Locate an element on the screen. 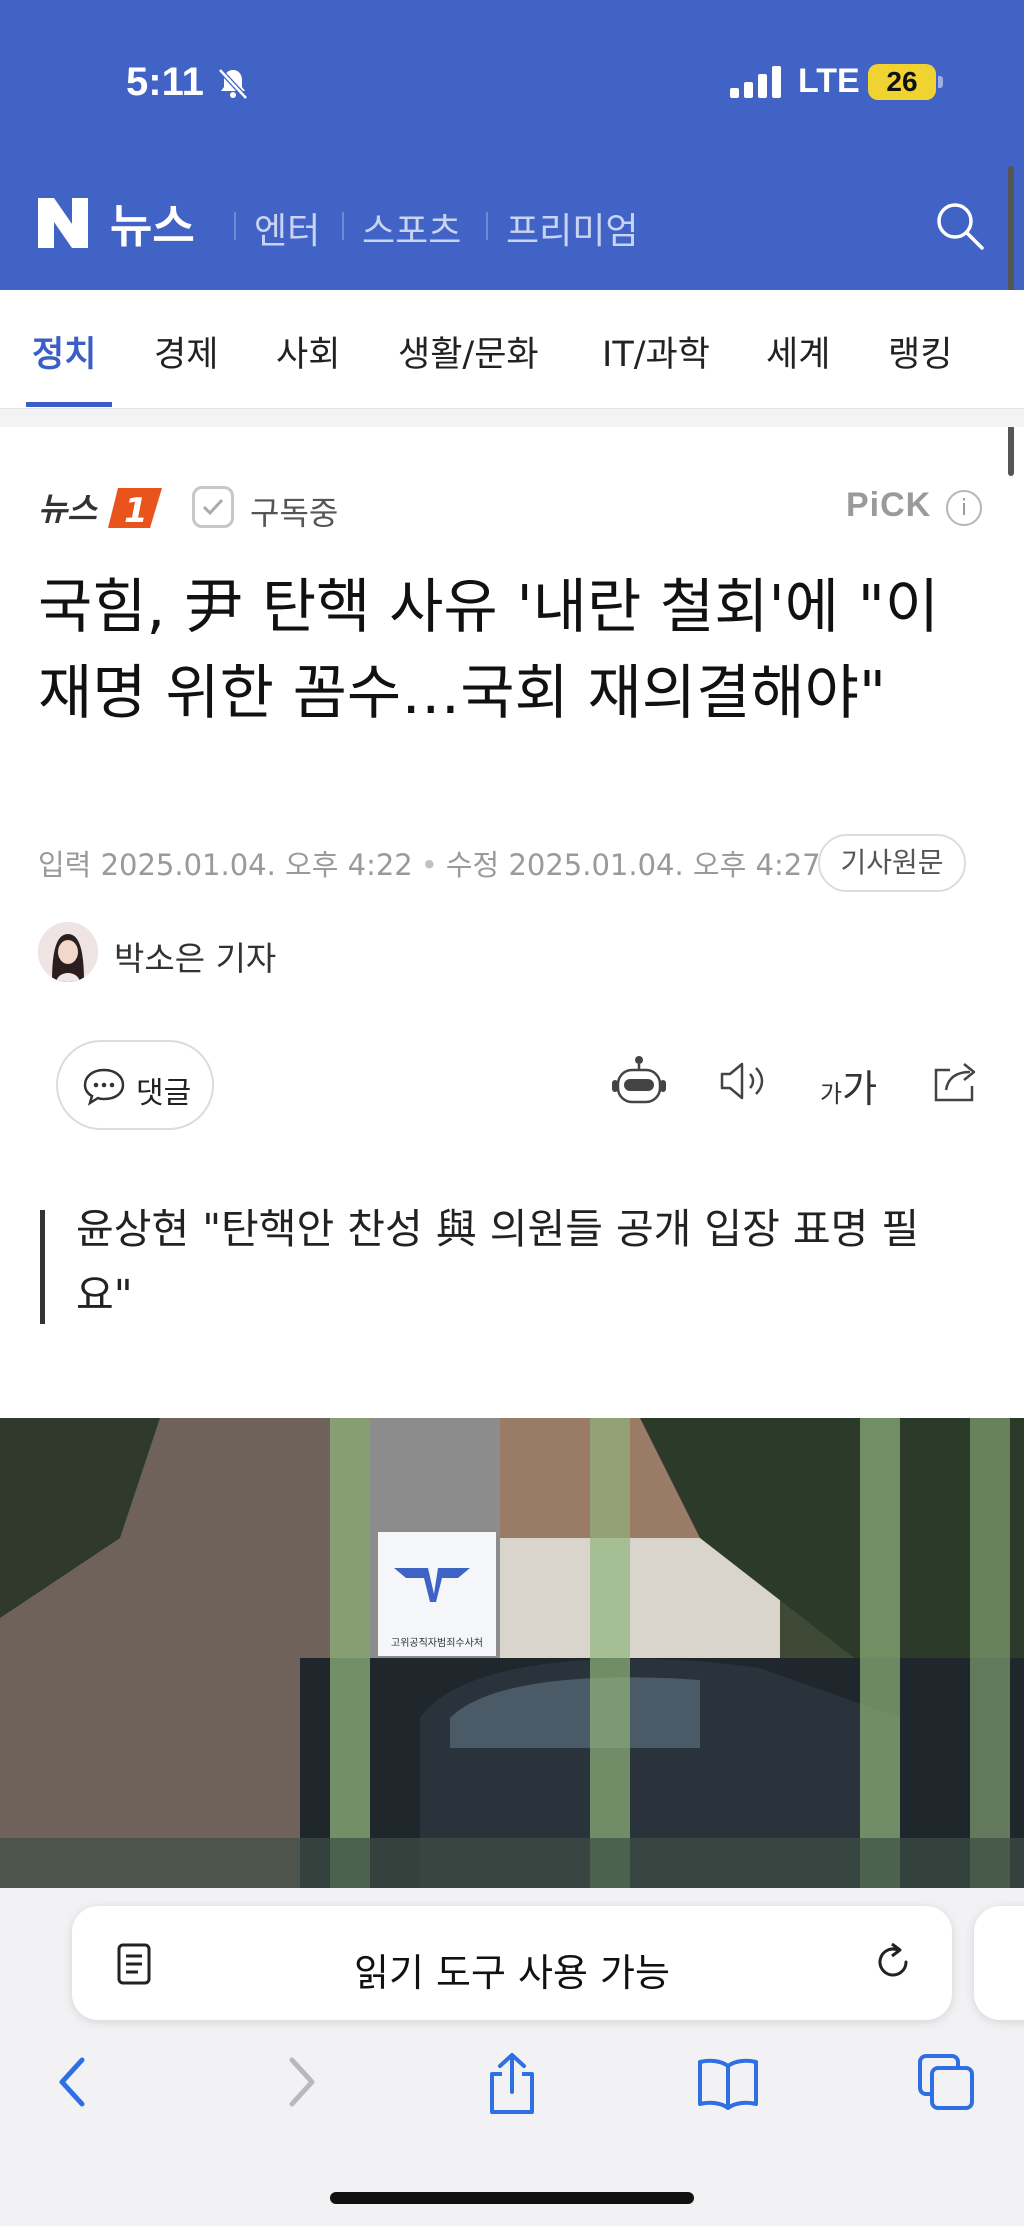 The width and height of the screenshot is (1024, 2226). published-date: 입력 2025.01.04. 오후 4:22 is located at coordinates (225, 865).